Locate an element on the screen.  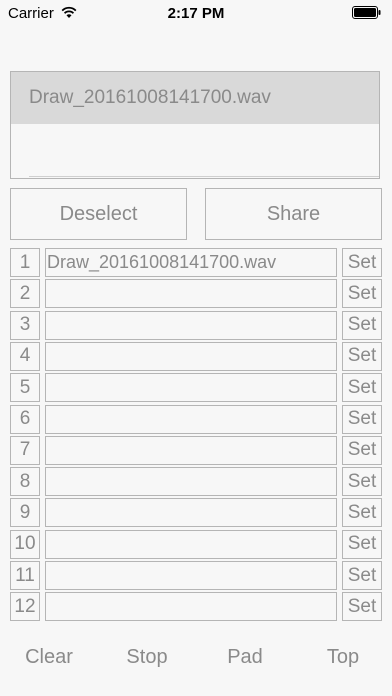
slot-number: 7 is located at coordinates (25, 450).